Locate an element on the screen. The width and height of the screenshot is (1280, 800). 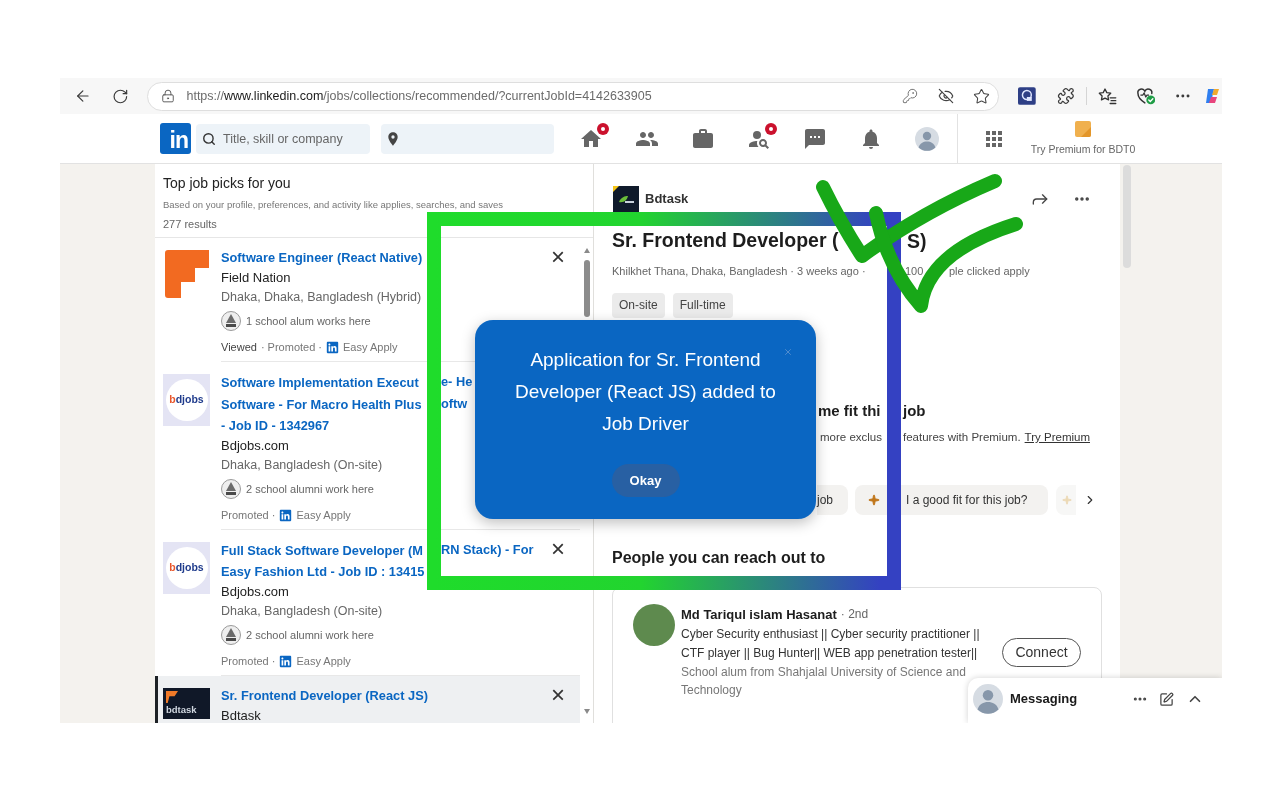
job-card: bdtask Sr. Frontend Developer (React JS) Bdtask × is located at coordinates (367, 699).